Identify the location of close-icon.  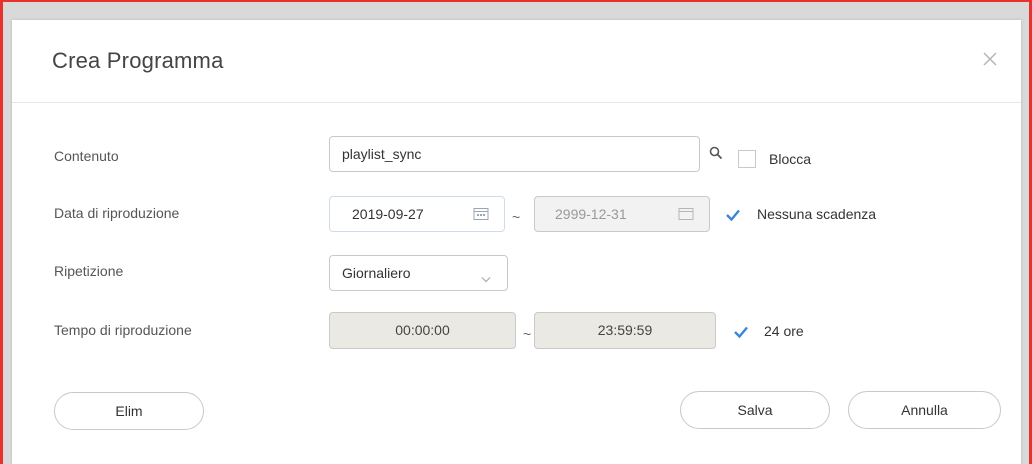
(990, 59).